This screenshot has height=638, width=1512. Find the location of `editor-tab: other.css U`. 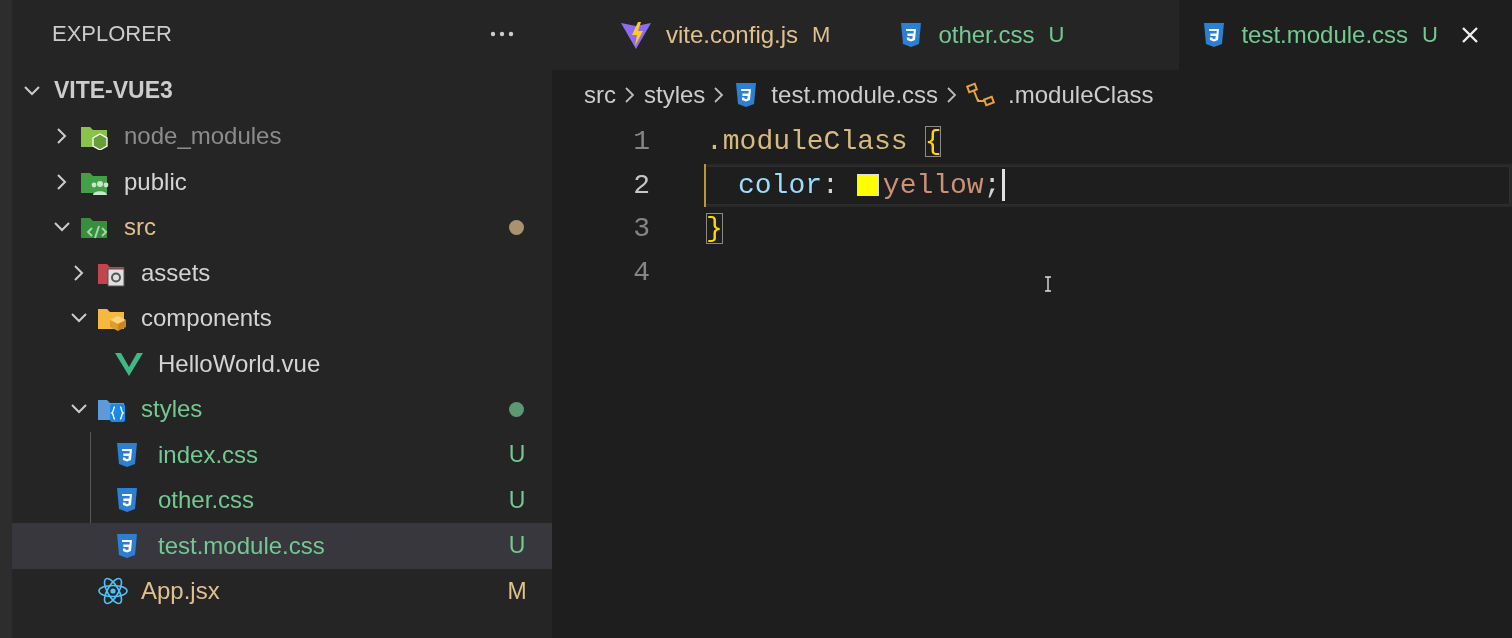

editor-tab: other.css U is located at coordinates (993, 35).